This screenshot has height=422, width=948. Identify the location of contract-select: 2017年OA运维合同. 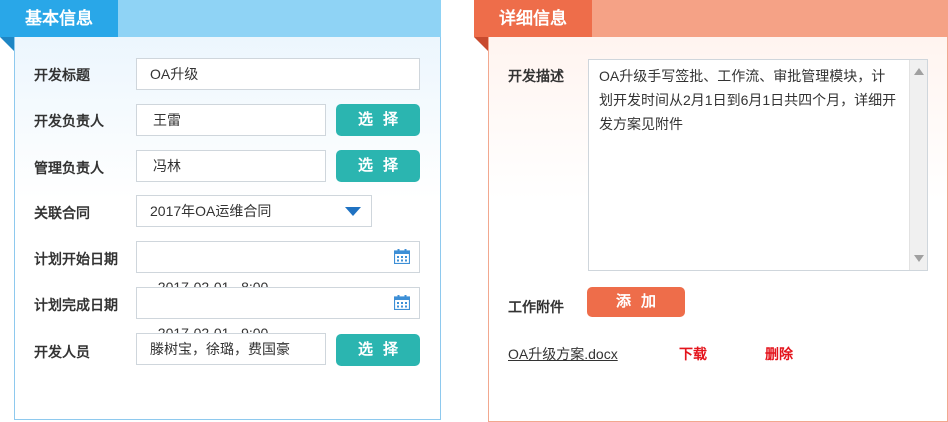
(254, 211).